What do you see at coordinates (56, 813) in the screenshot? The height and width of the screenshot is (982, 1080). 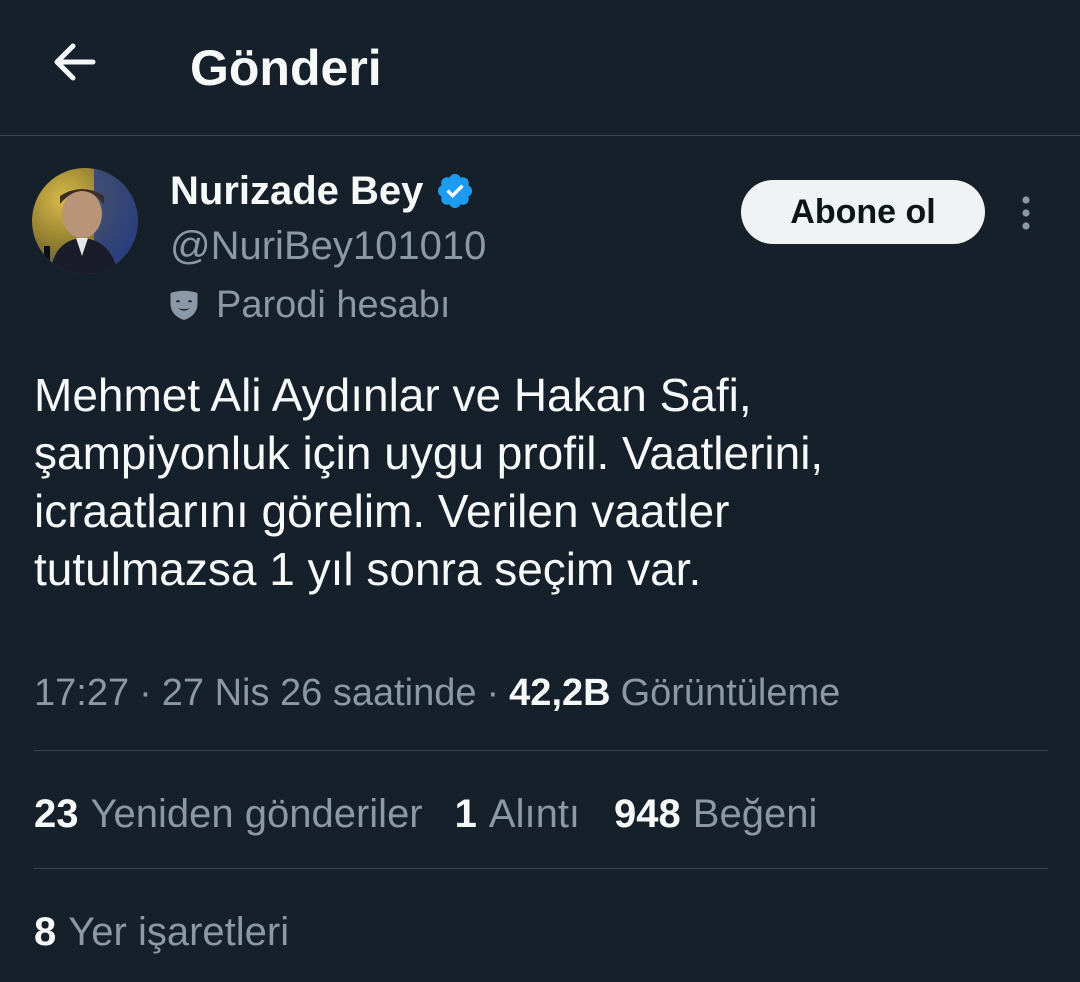 I see `retweets-count: 23` at bounding box center [56, 813].